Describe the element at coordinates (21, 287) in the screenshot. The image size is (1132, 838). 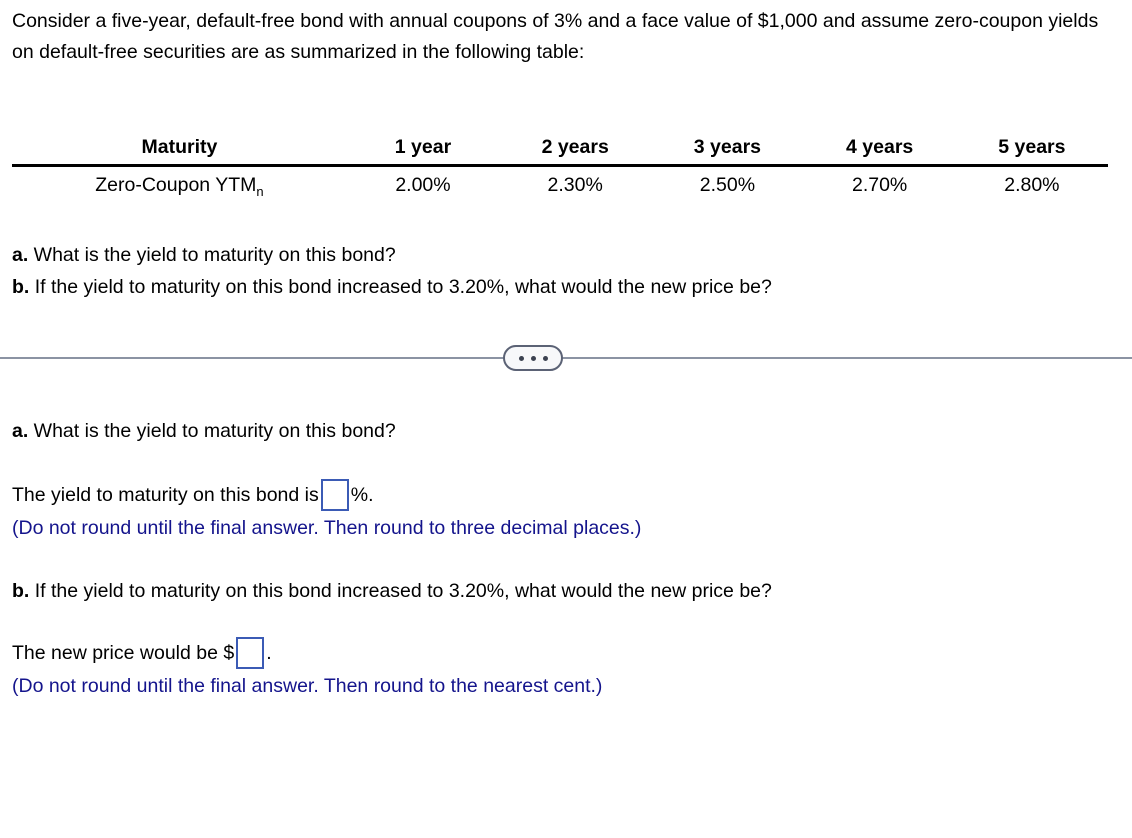
I see `prompt-question-b-marker: b.` at that location.